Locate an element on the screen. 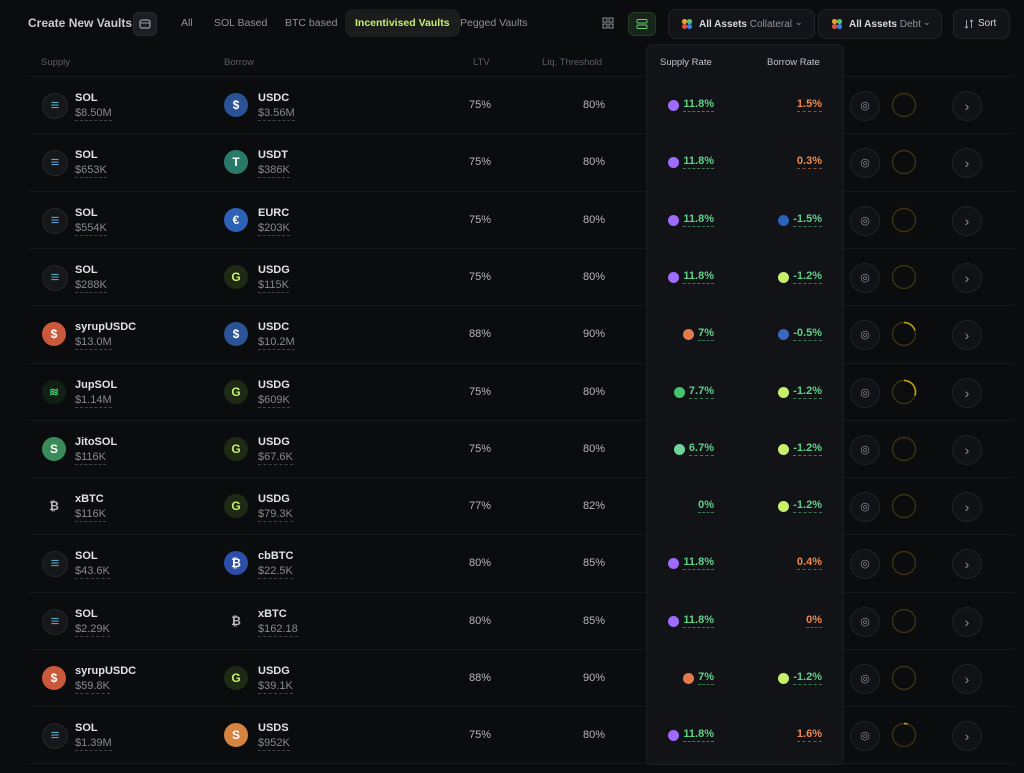 This screenshot has height=773, width=1024. divider is located at coordinates (521, 763).